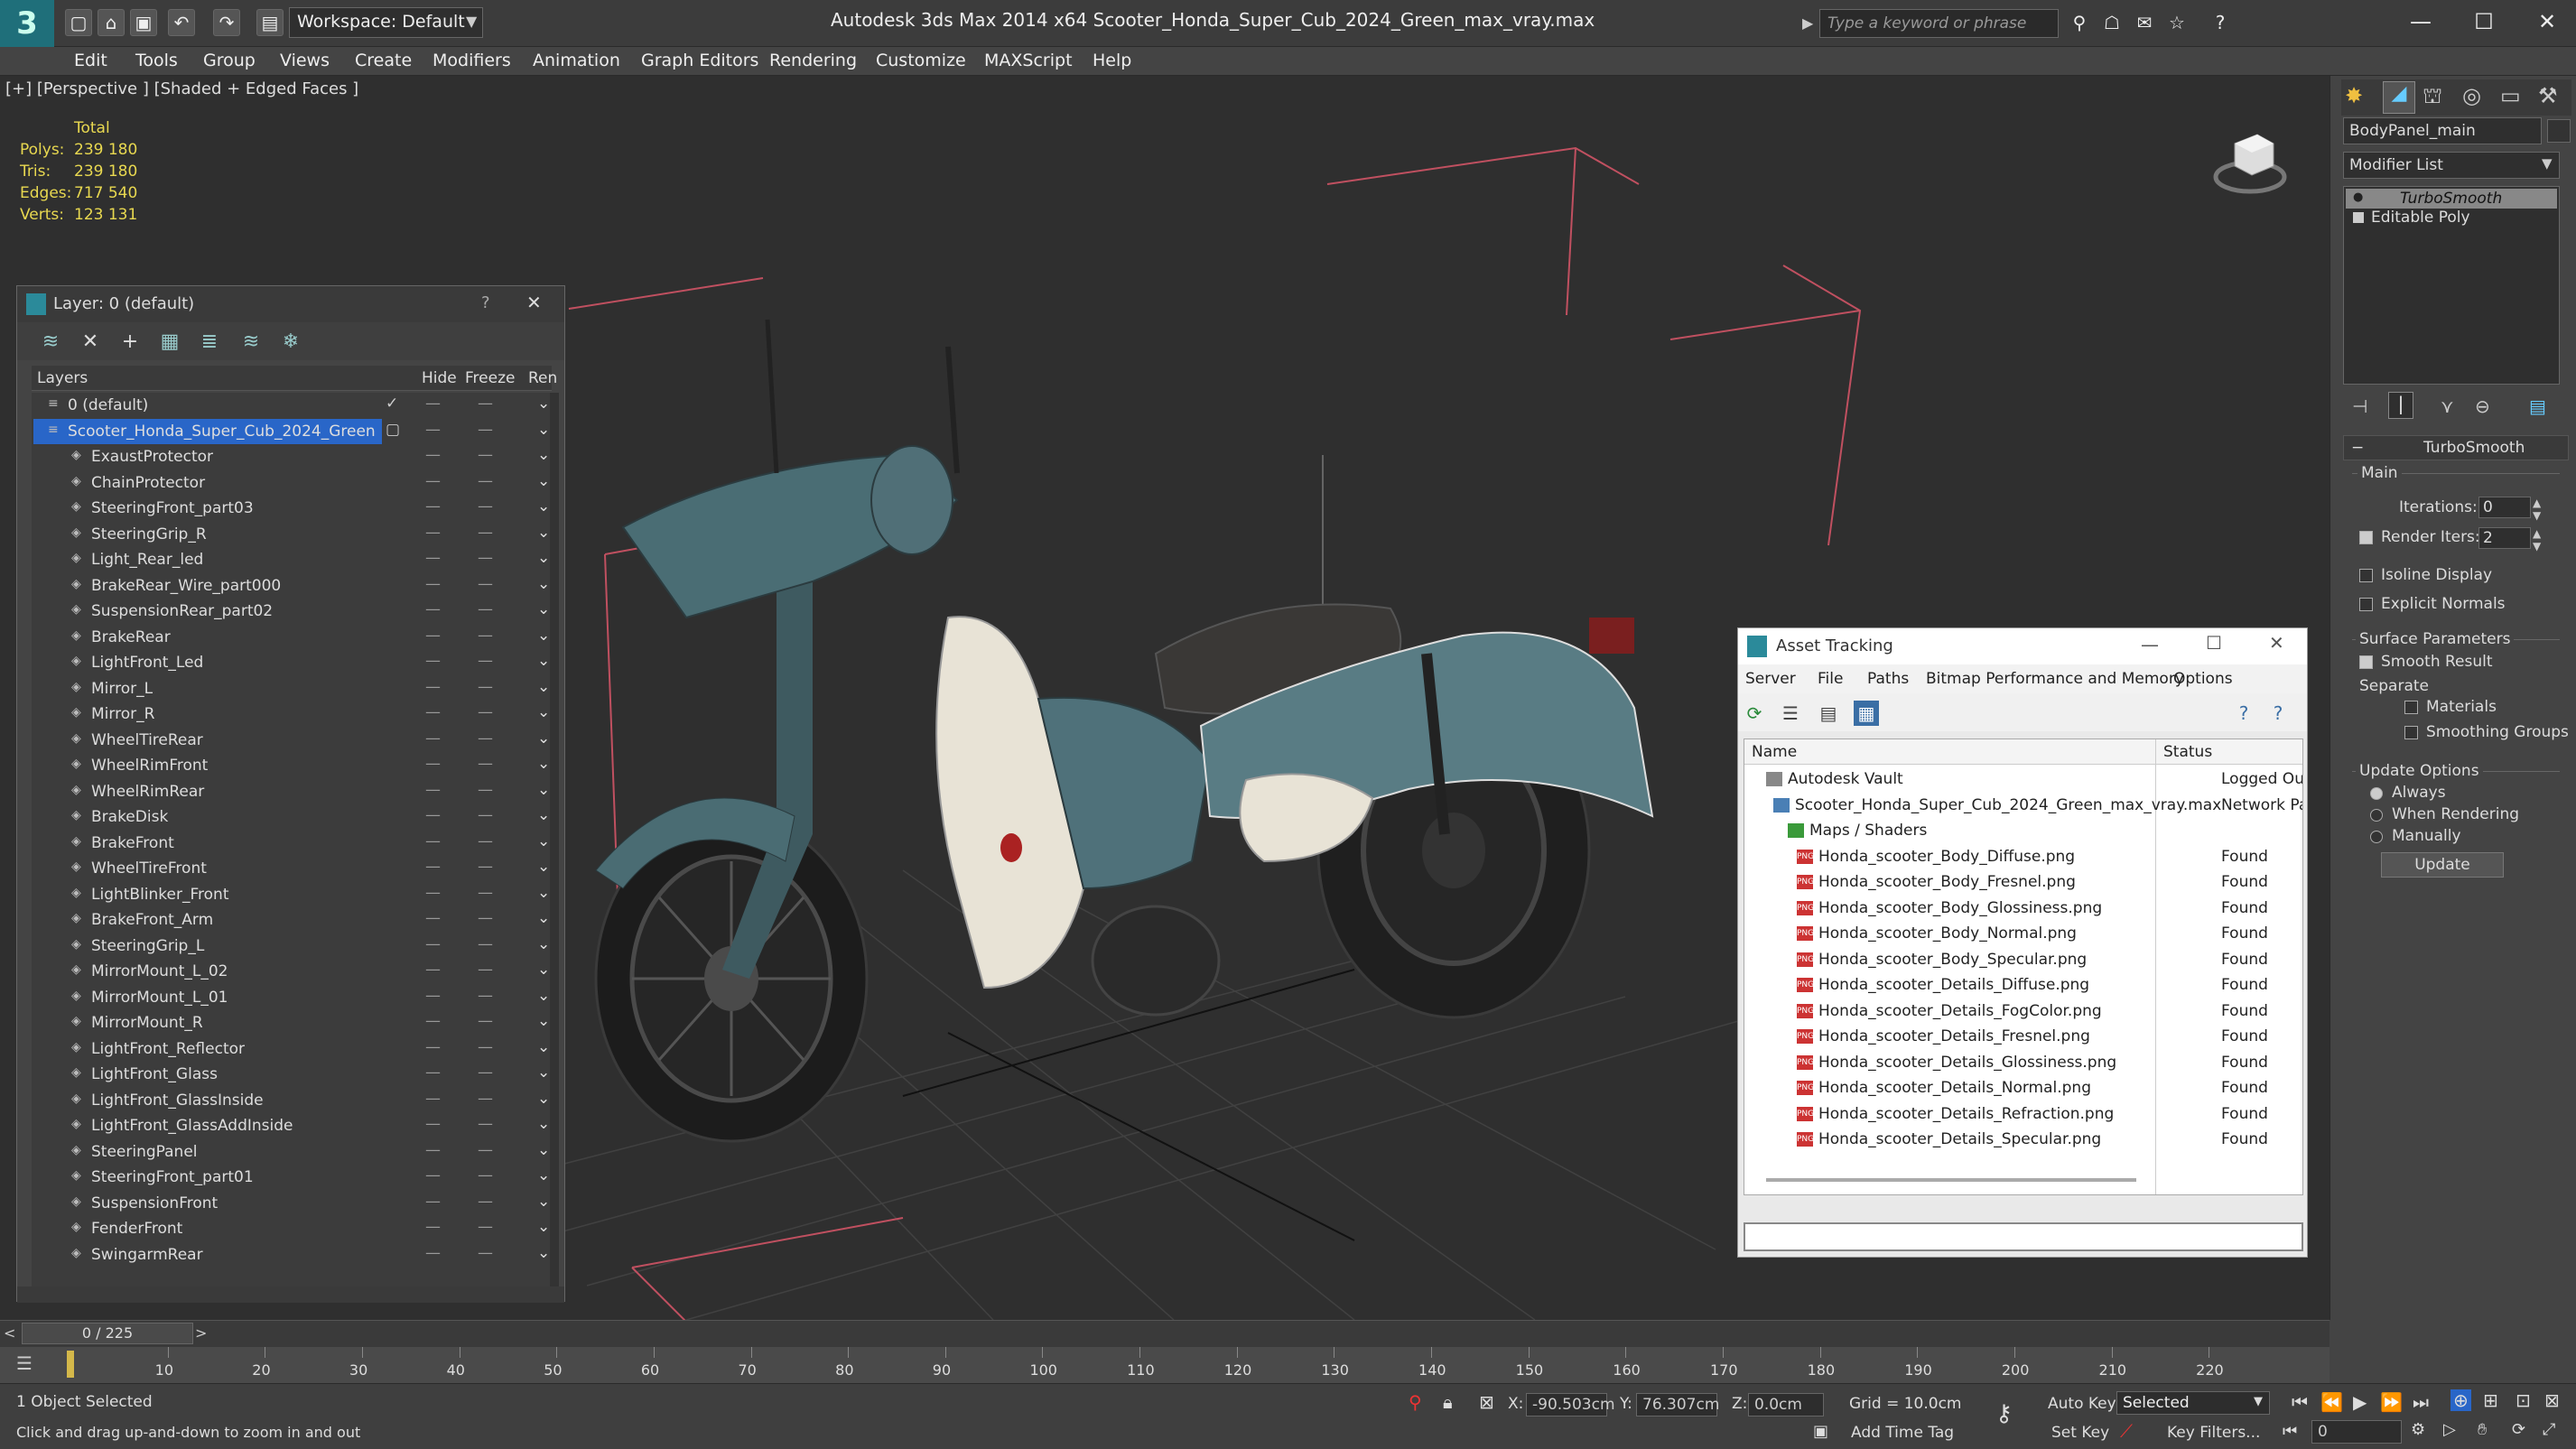 The width and height of the screenshot is (2576, 1449). Describe the element at coordinates (2451, 199) in the screenshot. I see `stack-item-turbosmooth: TurboSmooth` at that location.